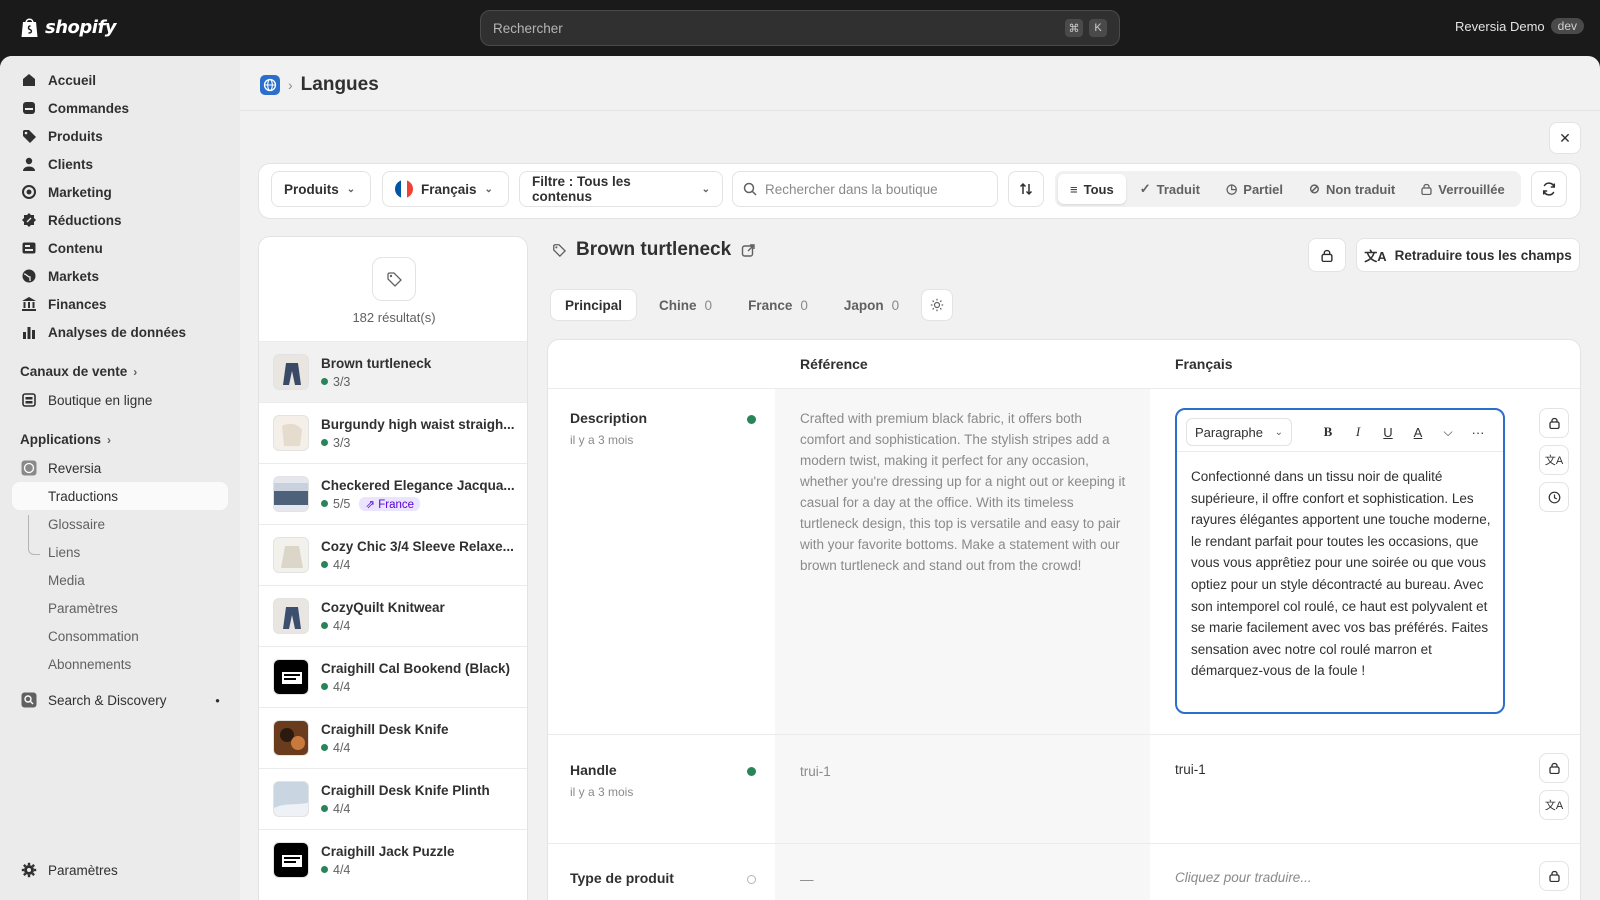 This screenshot has width=1600, height=900. What do you see at coordinates (72, 80) in the screenshot?
I see `sidebar-item-label: Accueil` at bounding box center [72, 80].